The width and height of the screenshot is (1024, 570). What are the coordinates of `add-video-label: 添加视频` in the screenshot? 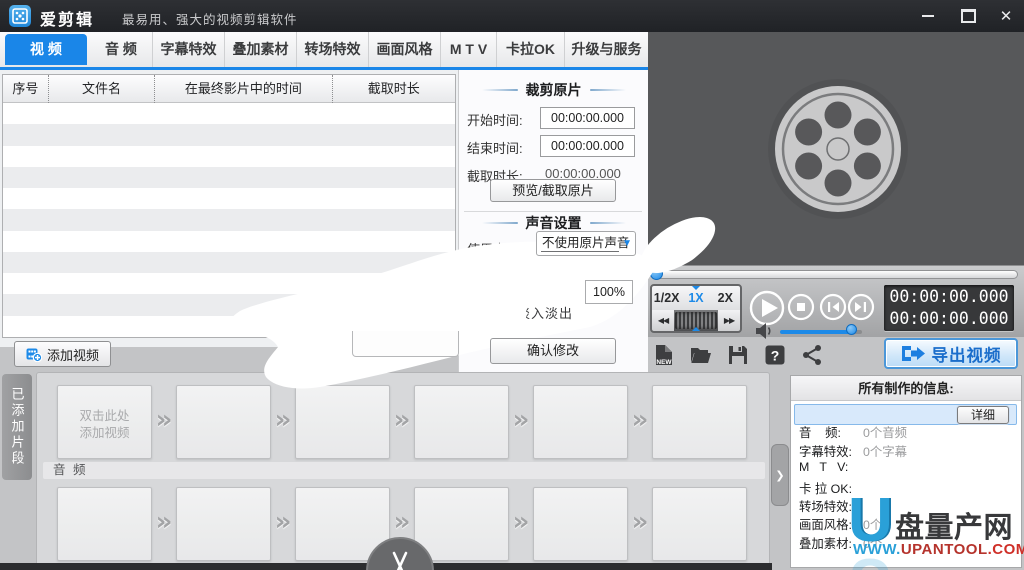 It's located at (72, 355).